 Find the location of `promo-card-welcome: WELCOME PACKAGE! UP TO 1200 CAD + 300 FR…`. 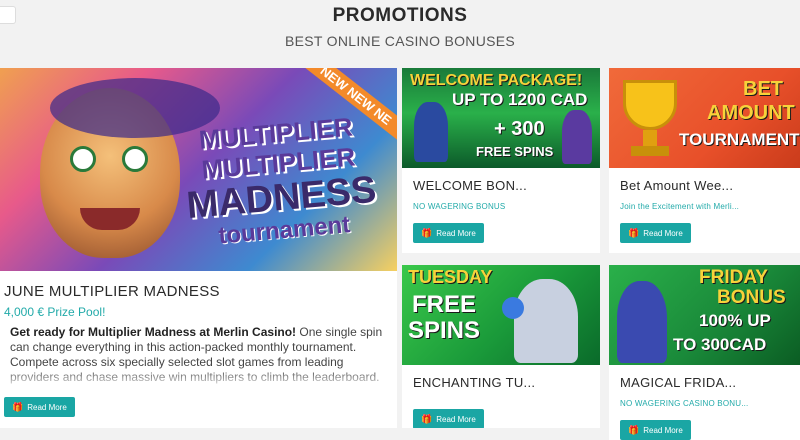

promo-card-welcome: WELCOME PACKAGE! UP TO 1200 CAD + 300 FR… is located at coordinates (501, 160).